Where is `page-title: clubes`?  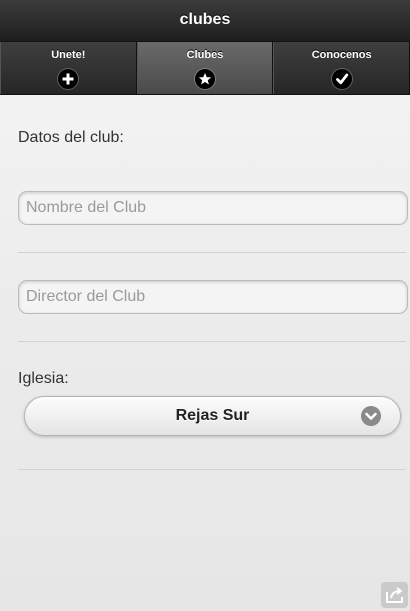
page-title: clubes is located at coordinates (205, 19).